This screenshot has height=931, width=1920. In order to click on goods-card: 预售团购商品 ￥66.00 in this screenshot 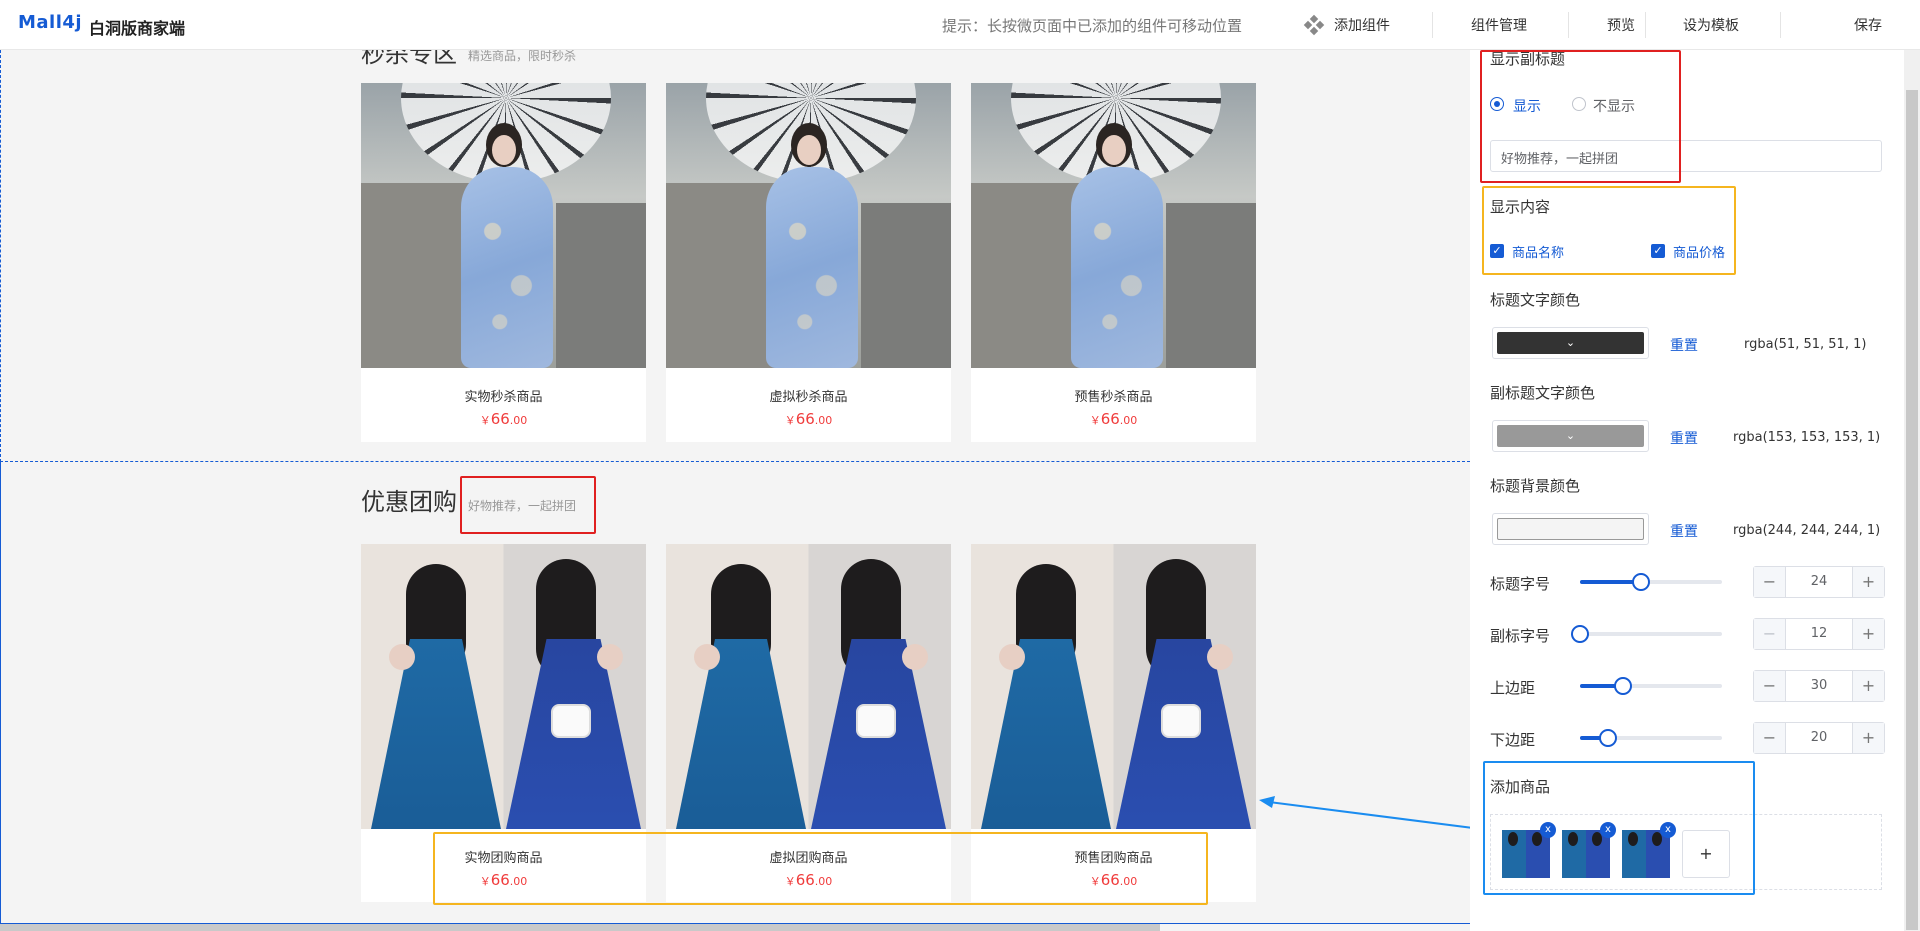, I will do `click(1113, 723)`.